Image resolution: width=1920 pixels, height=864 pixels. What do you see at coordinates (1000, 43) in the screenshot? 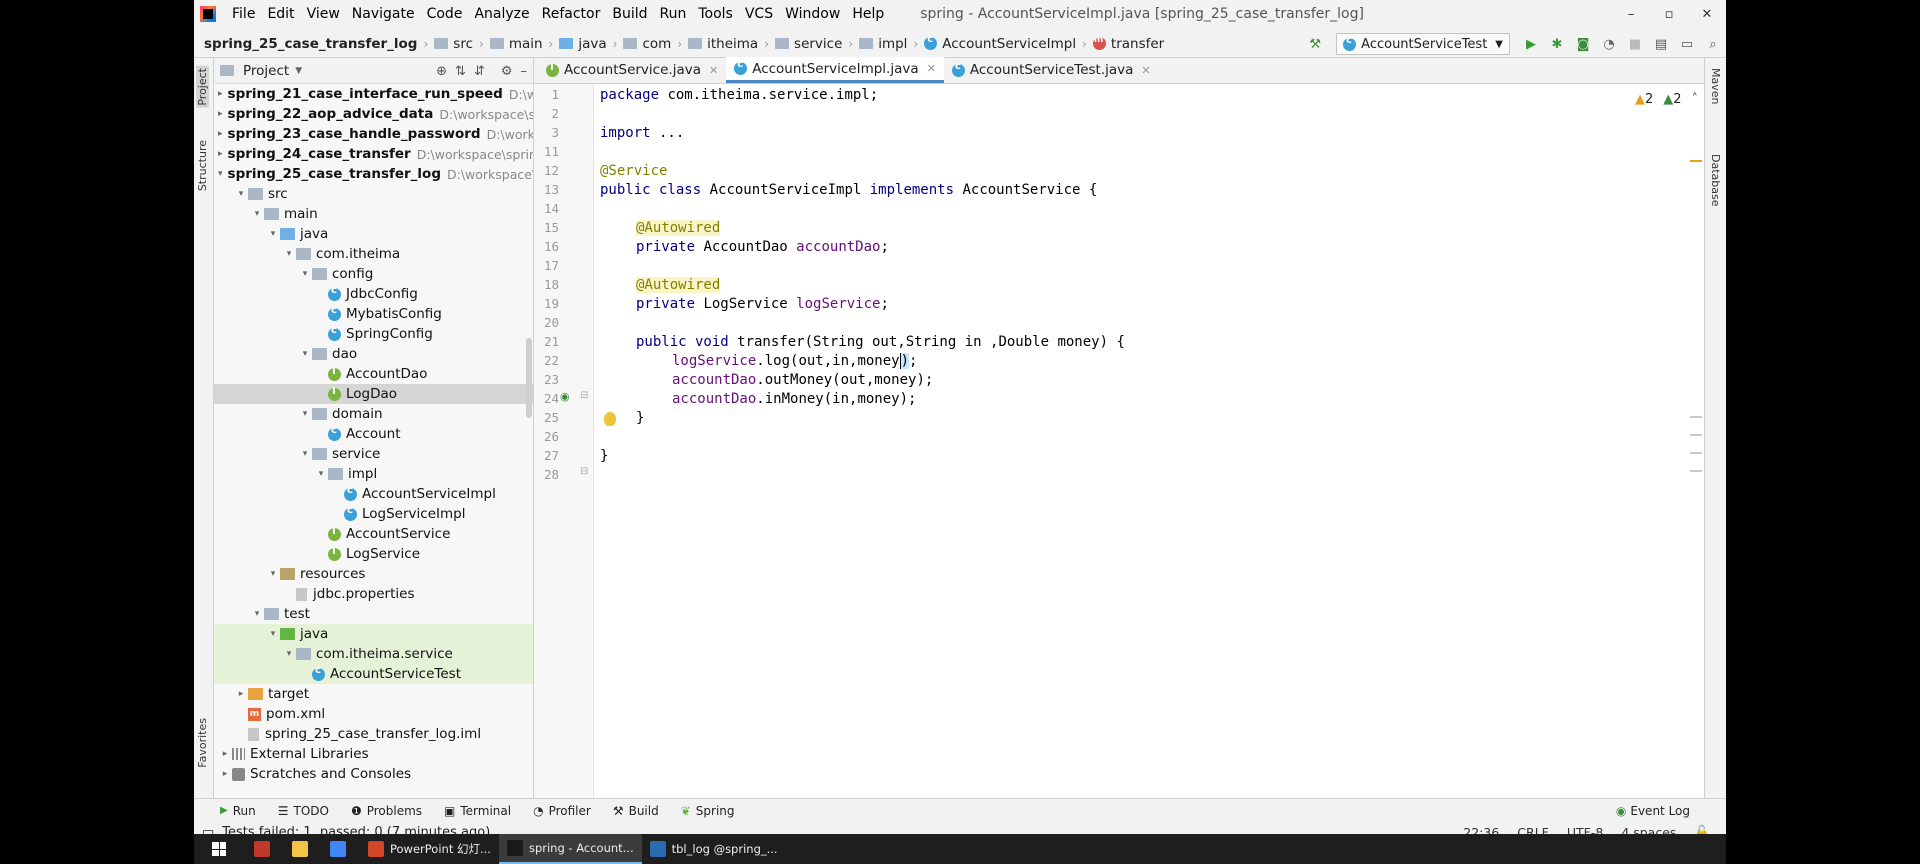
I see `breadcrumb-class: AccountServiceImpl` at bounding box center [1000, 43].